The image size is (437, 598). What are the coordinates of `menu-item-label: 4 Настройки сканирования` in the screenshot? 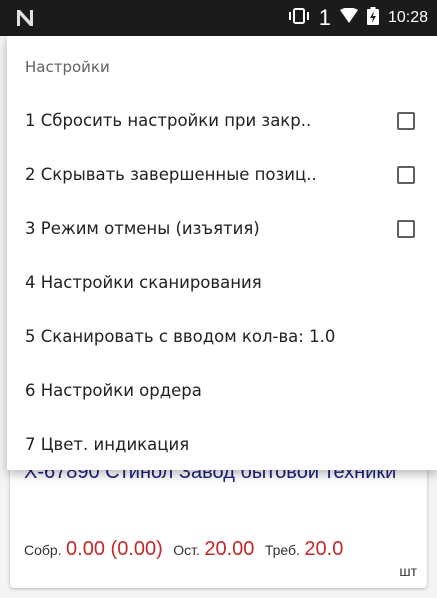 It's located at (143, 282).